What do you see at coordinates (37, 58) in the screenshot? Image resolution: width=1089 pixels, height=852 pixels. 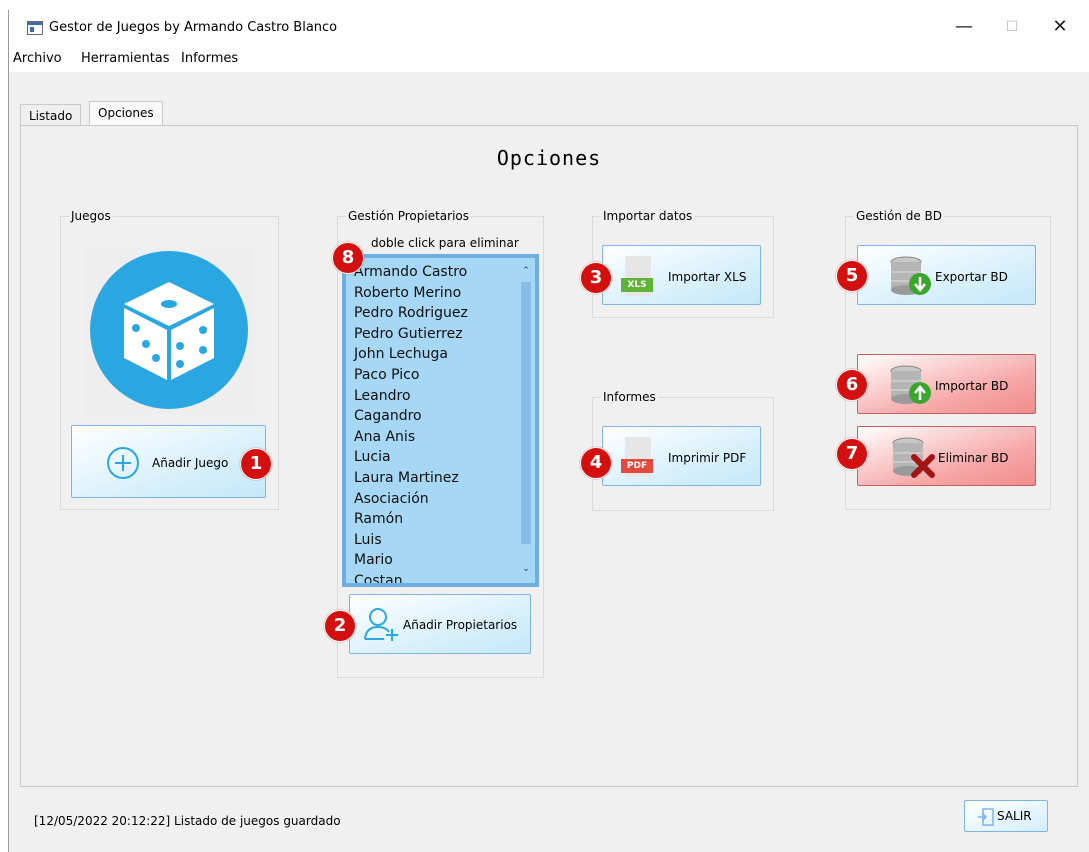 I see `menu-archivo: Archivo` at bounding box center [37, 58].